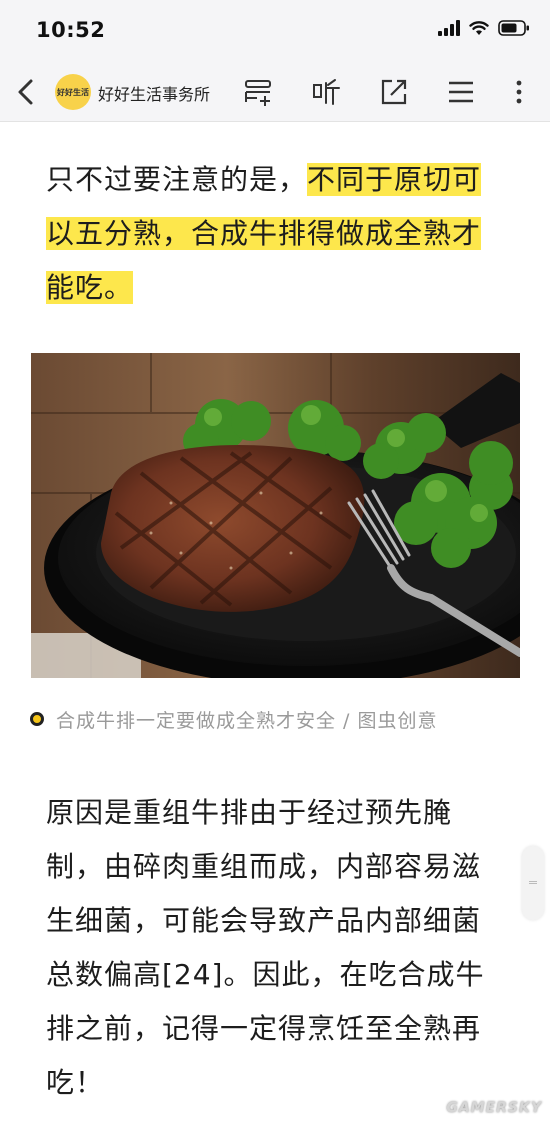 Image resolution: width=550 pixels, height=1122 pixels. I want to click on battery-icon, so click(513, 28).